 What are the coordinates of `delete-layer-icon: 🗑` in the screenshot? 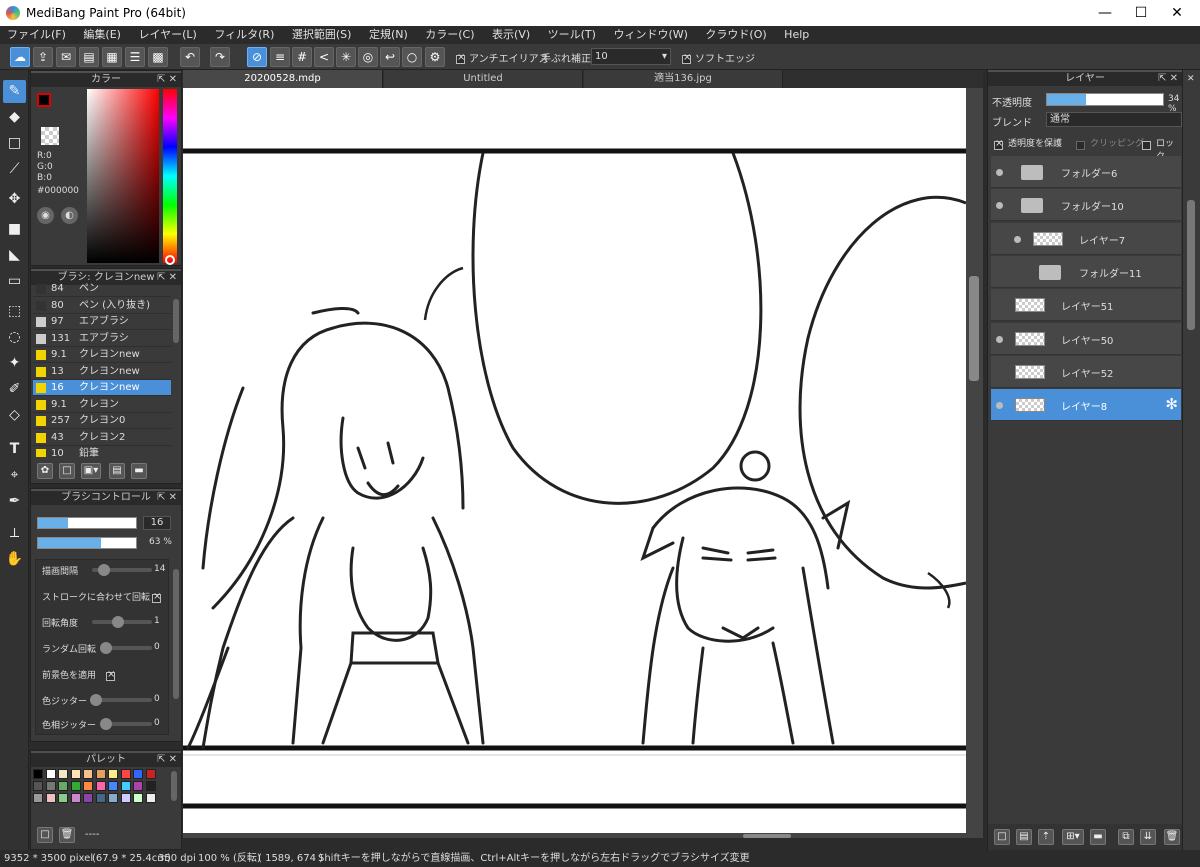 It's located at (1172, 837).